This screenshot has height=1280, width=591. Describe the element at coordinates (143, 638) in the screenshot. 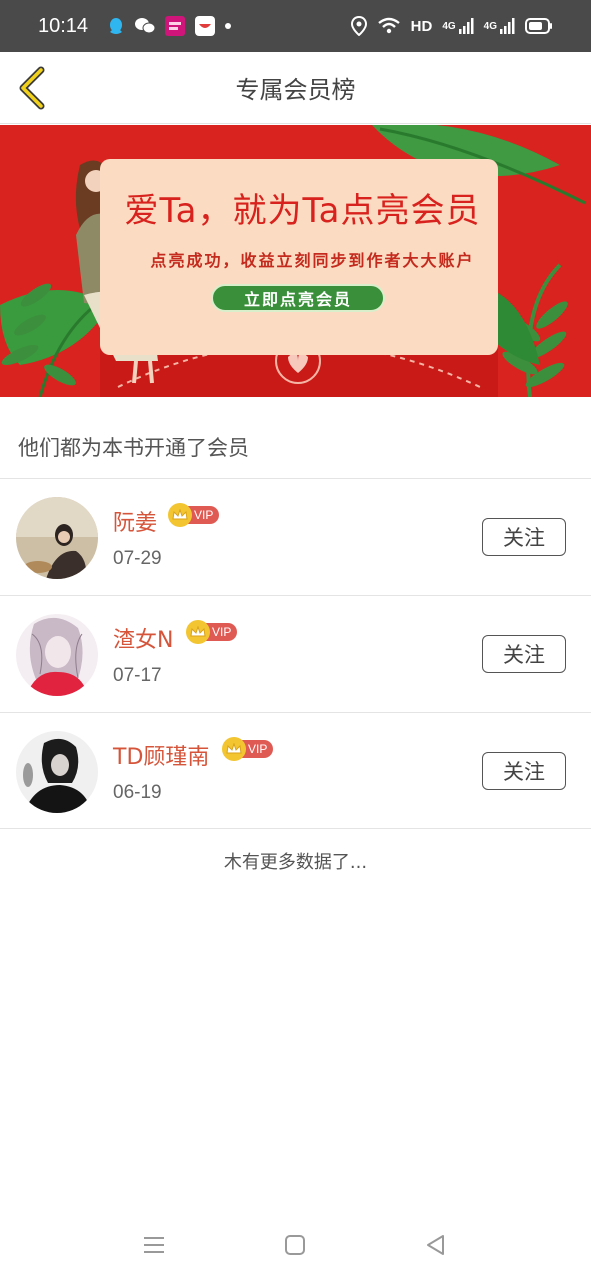

I see `member-name: 渣女N` at that location.